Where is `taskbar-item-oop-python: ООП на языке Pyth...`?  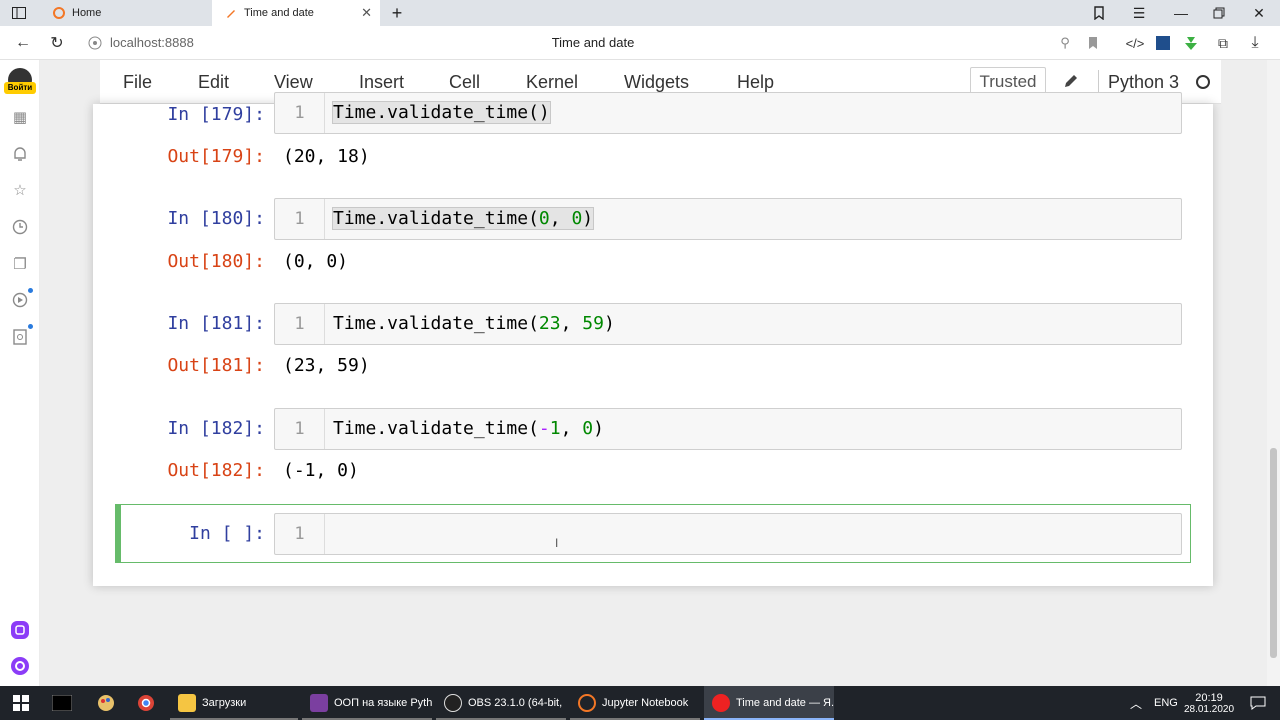
taskbar-item-oop-python: ООП на языке Pyth... is located at coordinates (367, 703).